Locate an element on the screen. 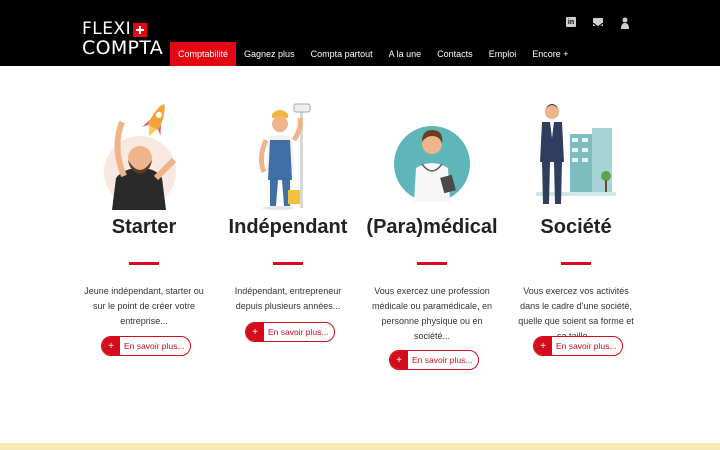  nav-item-contacts: Contacts is located at coordinates (455, 54).